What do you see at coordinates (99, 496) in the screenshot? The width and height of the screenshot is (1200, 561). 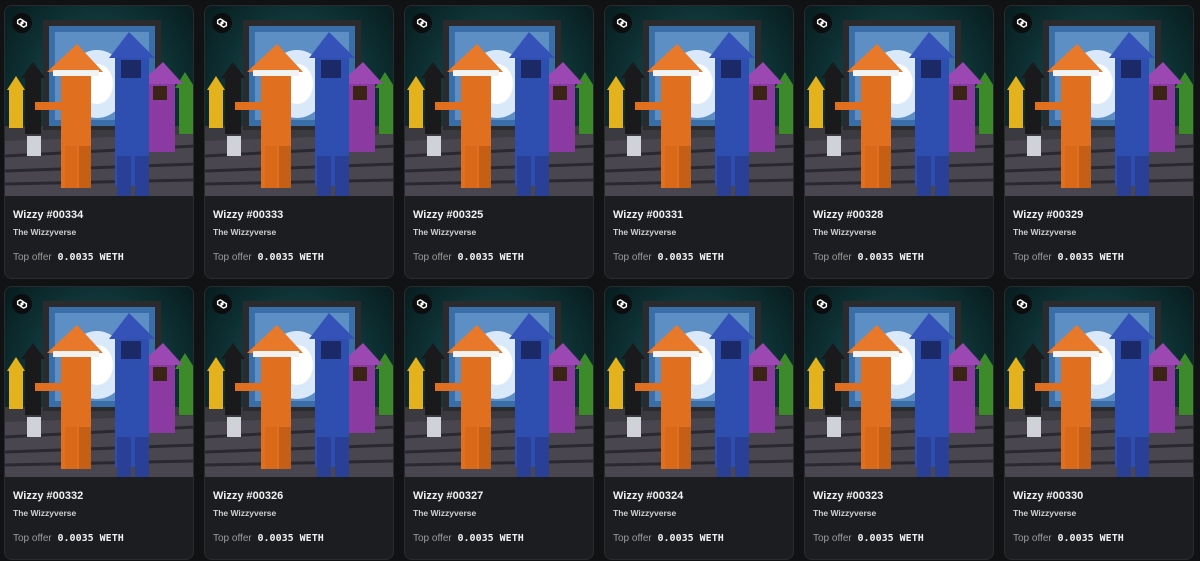 I see `nft-name: Wizzy #00332` at bounding box center [99, 496].